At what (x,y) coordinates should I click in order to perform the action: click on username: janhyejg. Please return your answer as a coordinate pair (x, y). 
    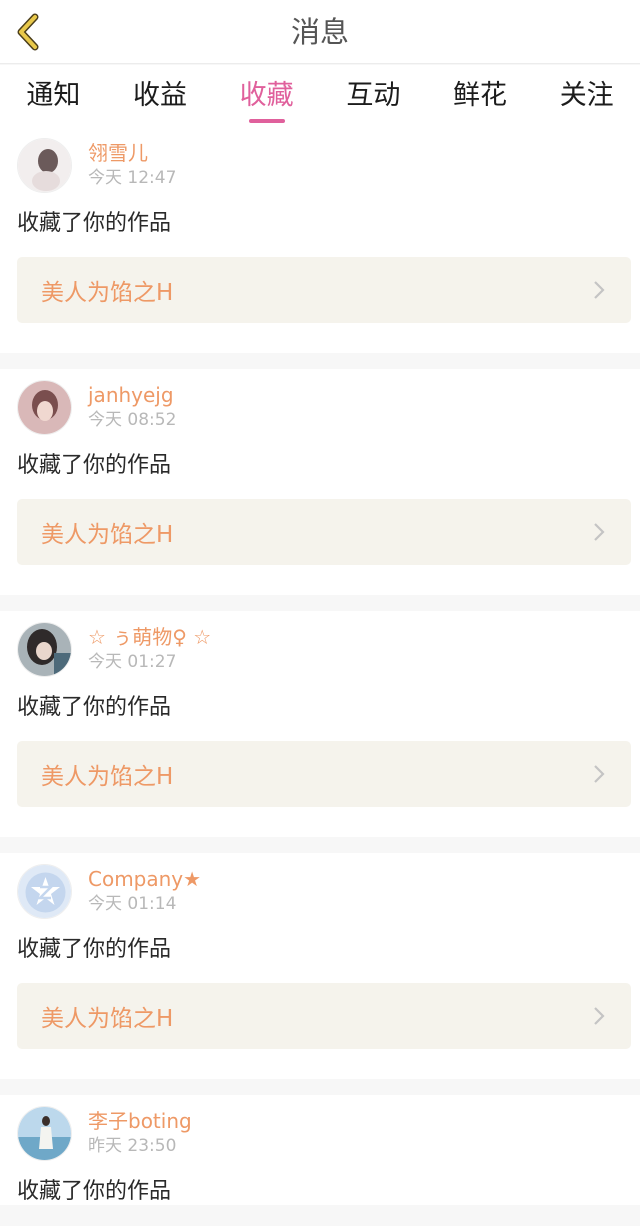
    Looking at the image, I should click on (132, 395).